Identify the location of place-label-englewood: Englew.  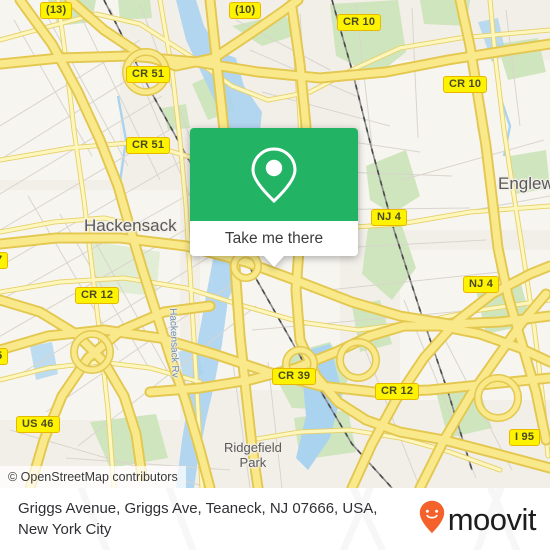
(524, 183).